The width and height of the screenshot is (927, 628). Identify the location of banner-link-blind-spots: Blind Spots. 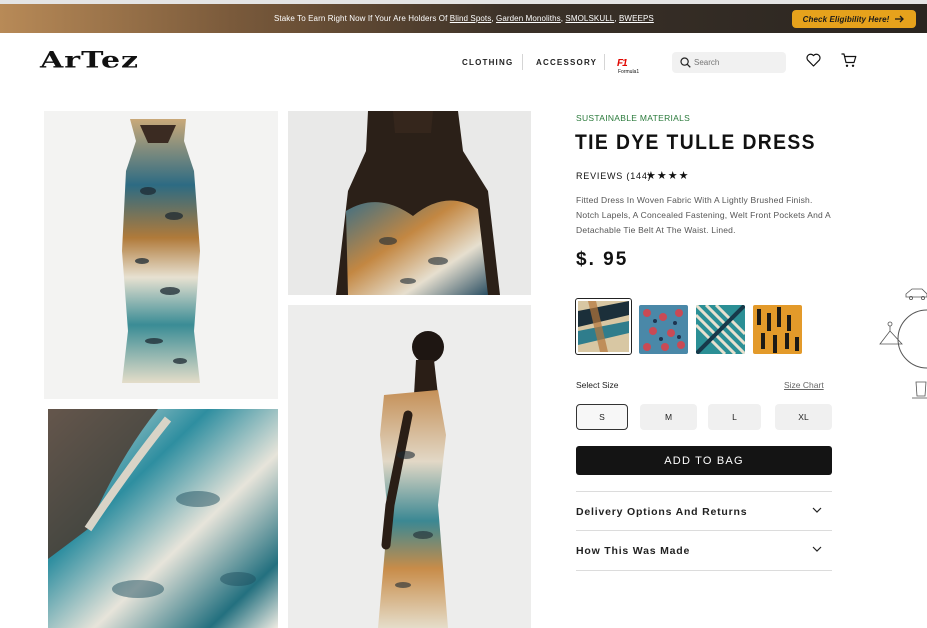
(471, 18).